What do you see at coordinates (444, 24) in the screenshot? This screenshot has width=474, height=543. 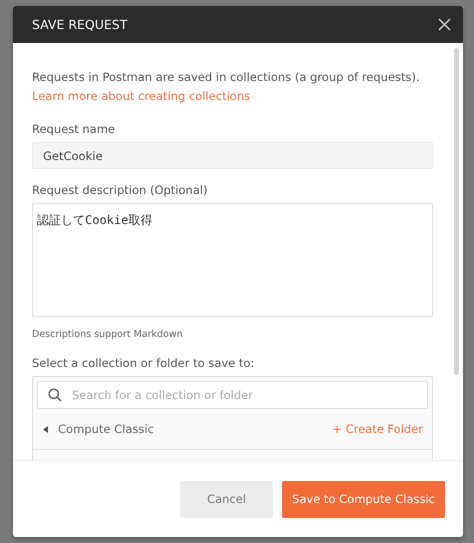 I see `close-icon` at bounding box center [444, 24].